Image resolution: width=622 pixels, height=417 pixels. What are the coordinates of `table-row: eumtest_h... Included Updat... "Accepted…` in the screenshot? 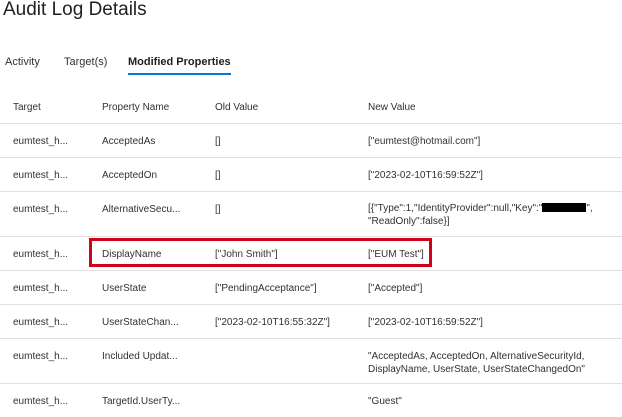 It's located at (311, 361).